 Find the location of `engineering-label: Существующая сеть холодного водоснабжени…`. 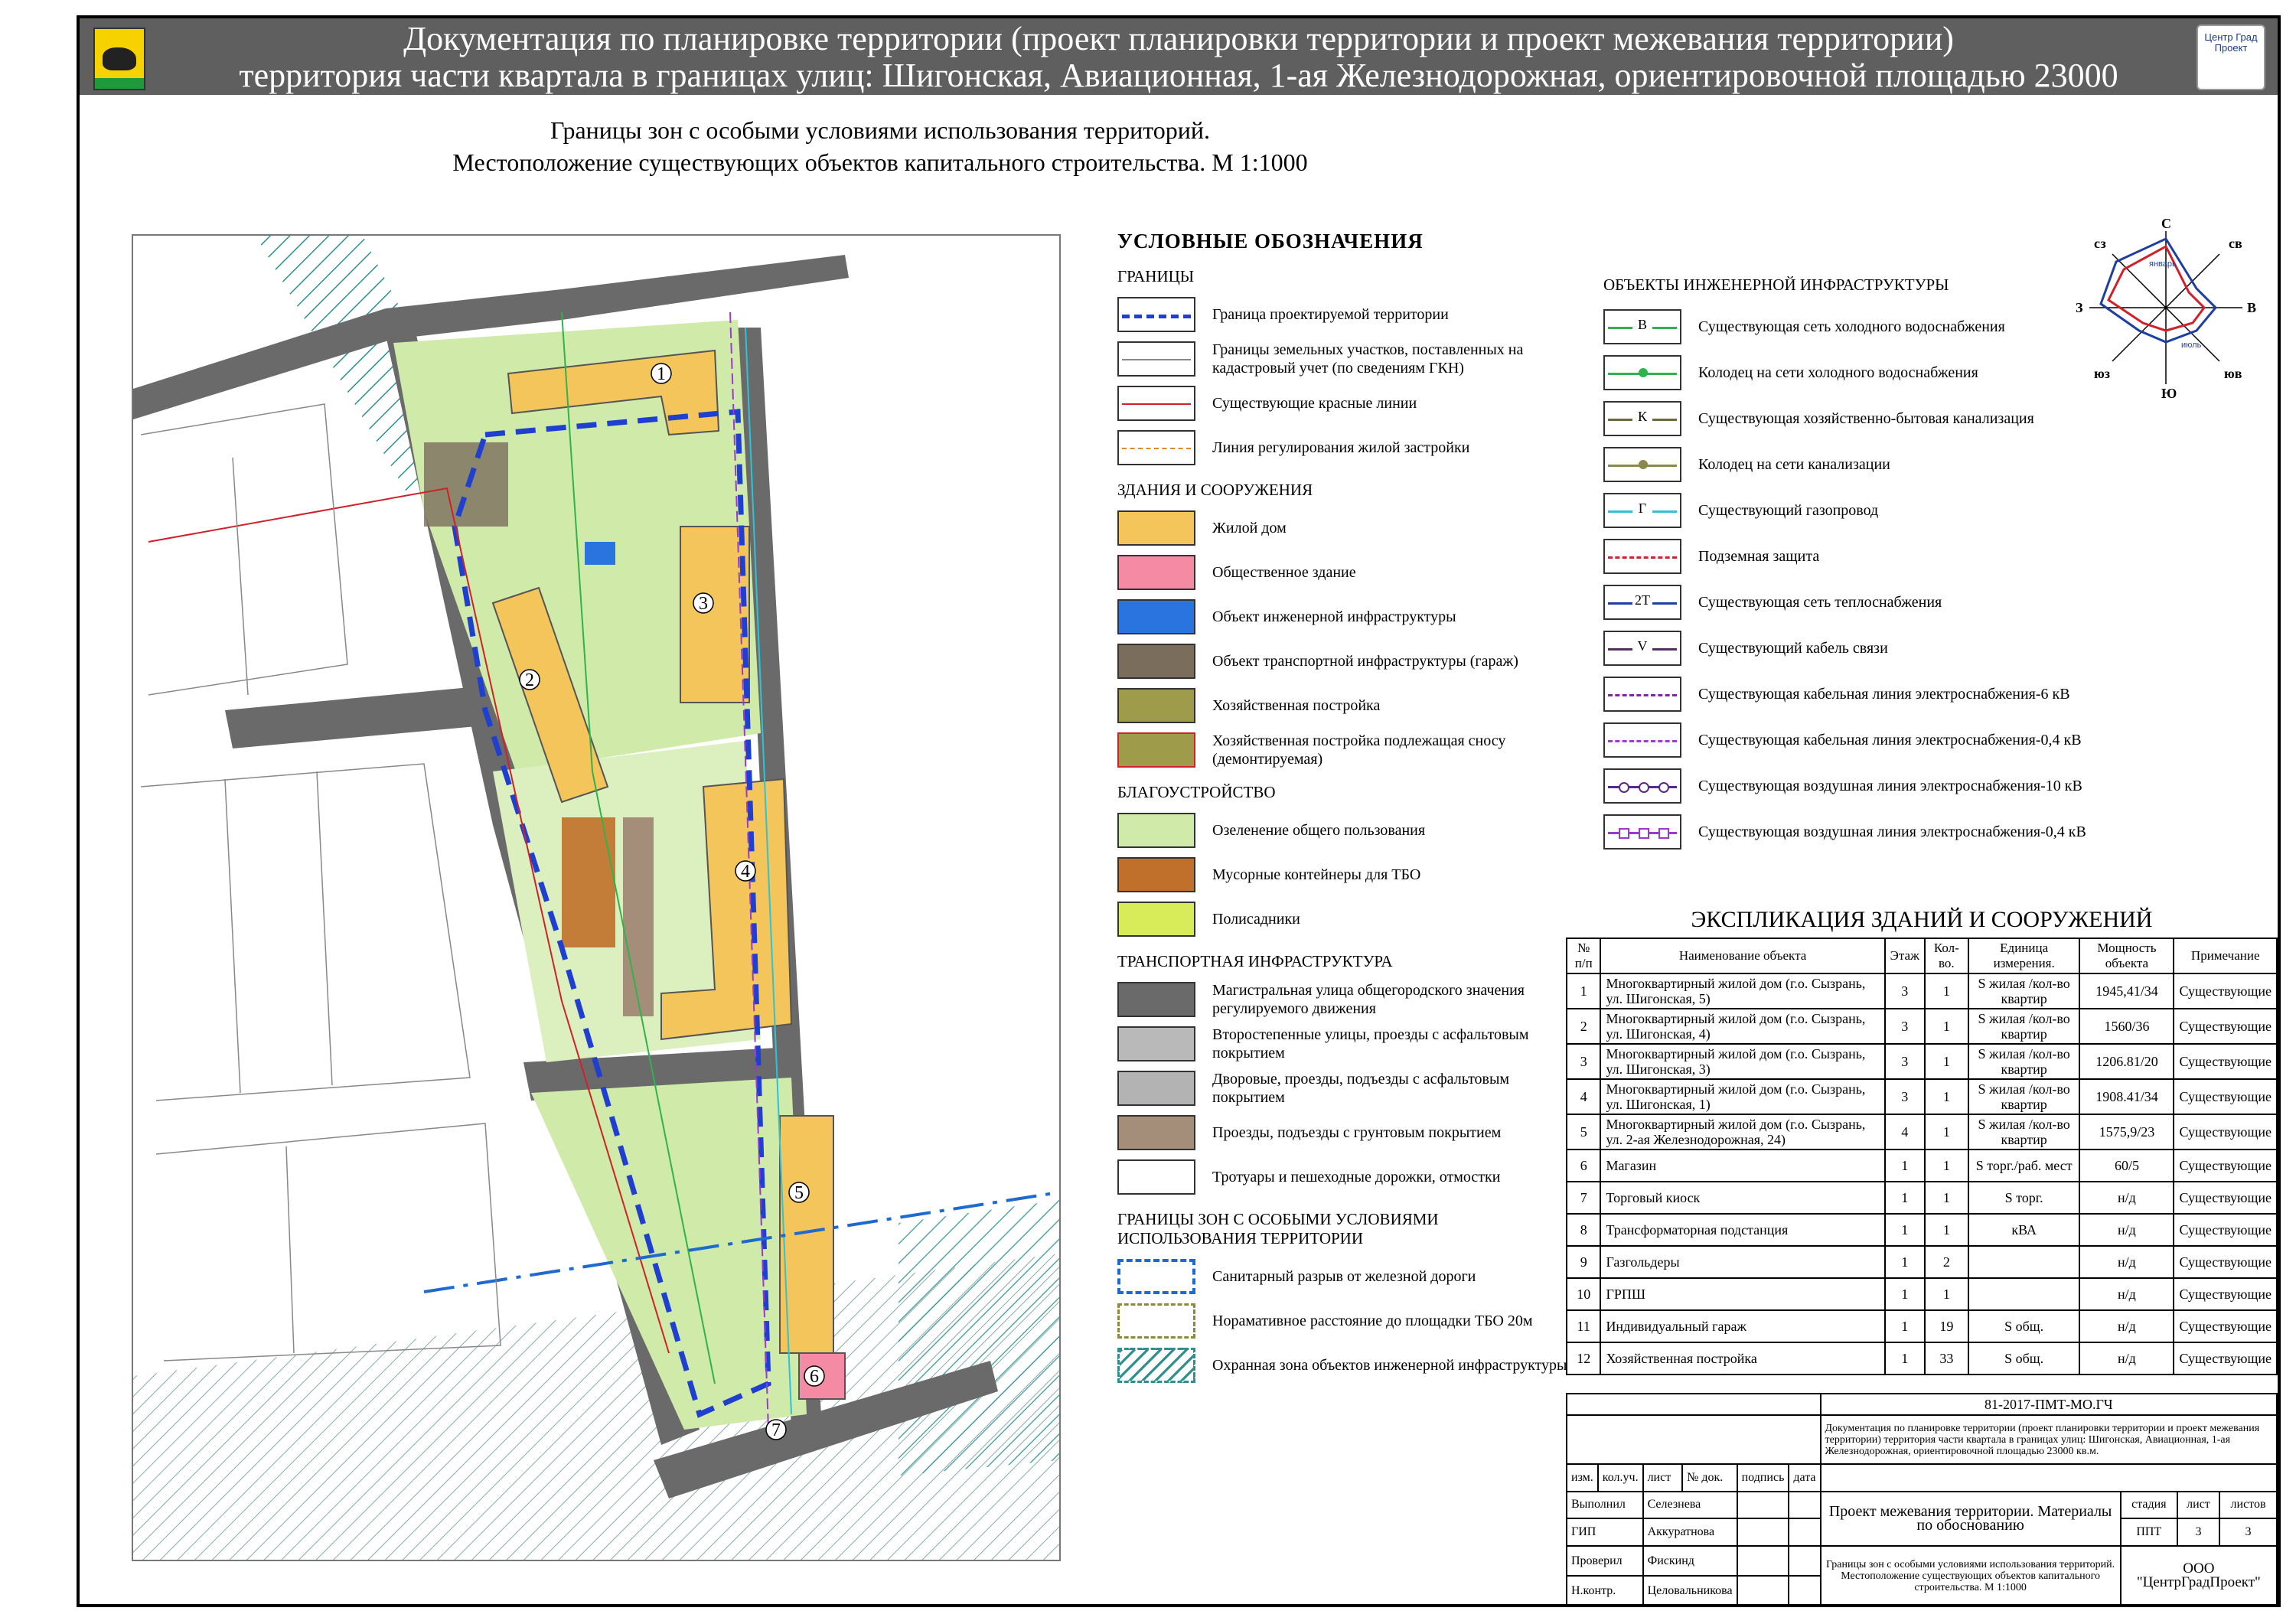

engineering-label: Существующая сеть холодного водоснабжени… is located at coordinates (1851, 327).